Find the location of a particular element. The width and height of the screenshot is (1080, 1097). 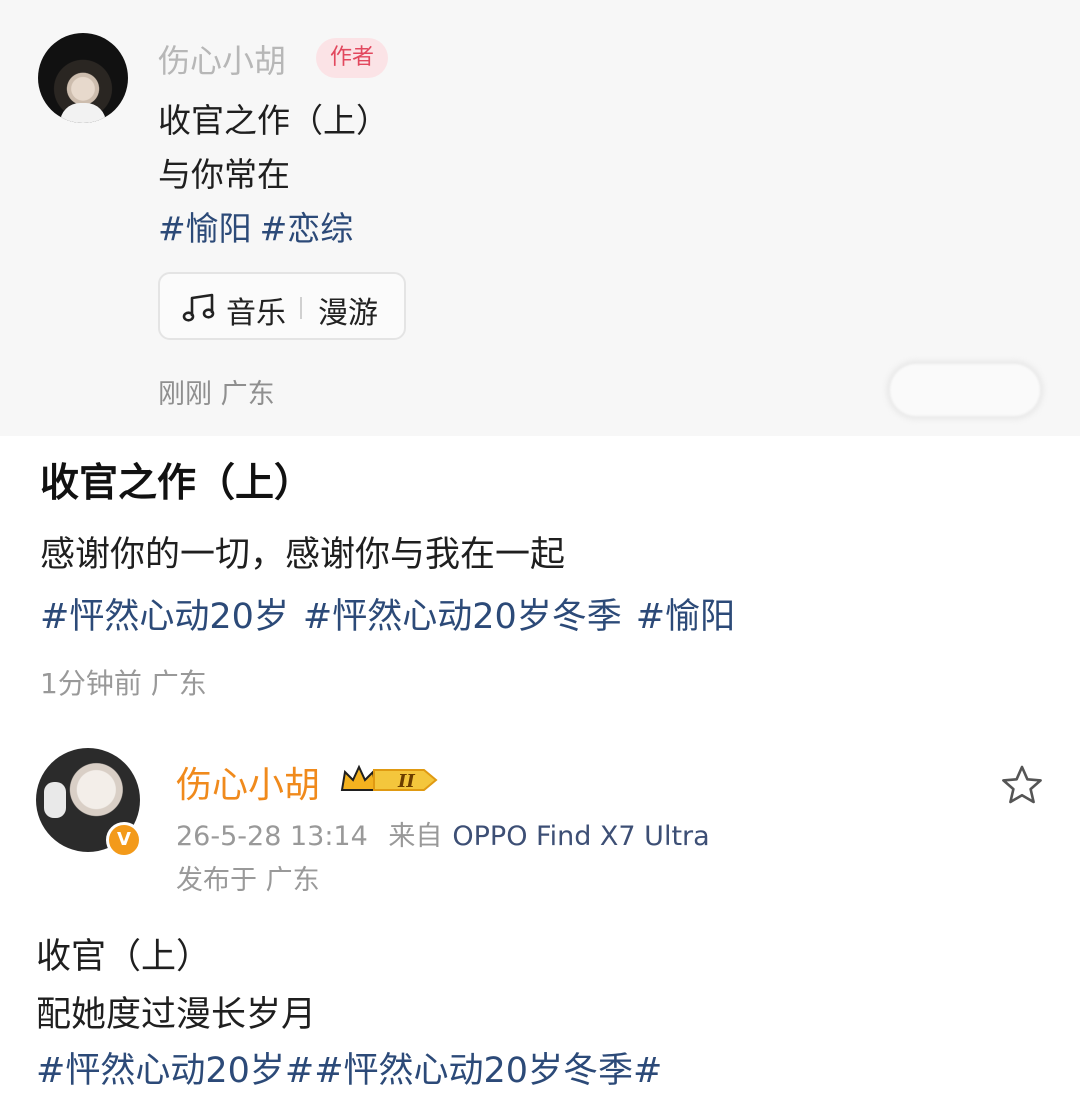

verified-v-icon: V is located at coordinates (124, 840).